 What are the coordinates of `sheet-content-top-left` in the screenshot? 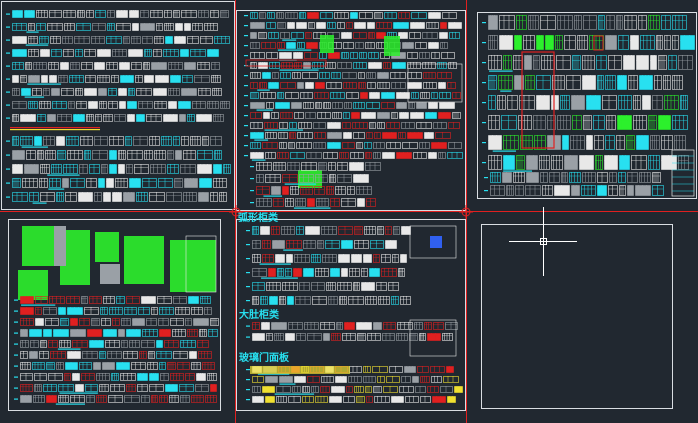 It's located at (118, 107).